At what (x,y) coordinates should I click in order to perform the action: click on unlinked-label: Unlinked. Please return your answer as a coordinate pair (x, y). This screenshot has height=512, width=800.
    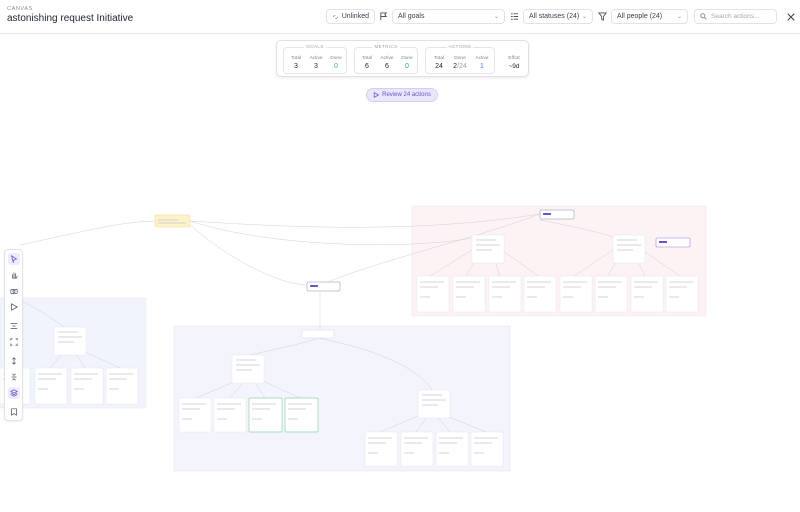
    Looking at the image, I should click on (355, 16).